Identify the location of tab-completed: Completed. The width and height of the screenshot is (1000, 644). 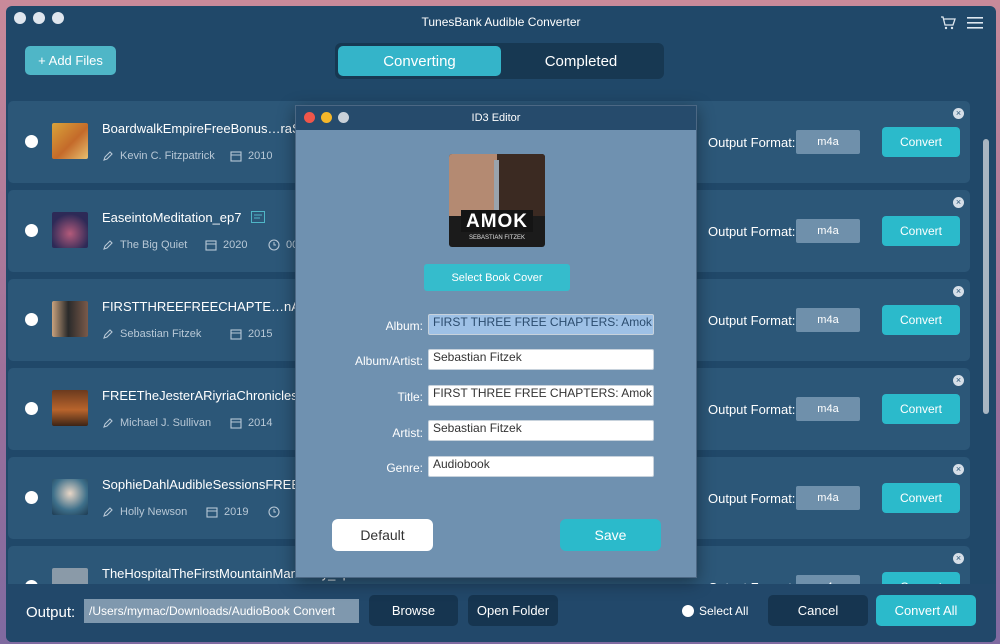
(581, 61).